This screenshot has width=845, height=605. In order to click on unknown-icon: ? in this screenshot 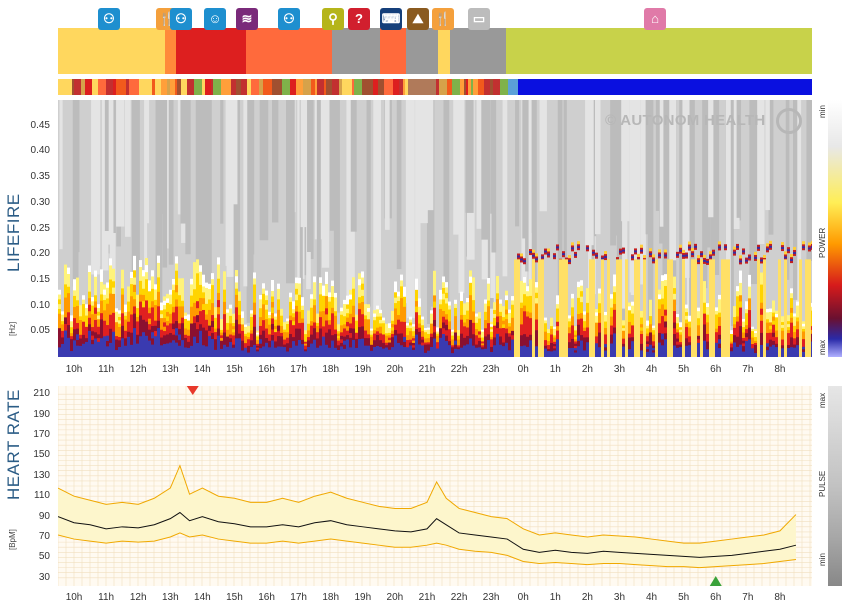, I will do `click(359, 19)`.